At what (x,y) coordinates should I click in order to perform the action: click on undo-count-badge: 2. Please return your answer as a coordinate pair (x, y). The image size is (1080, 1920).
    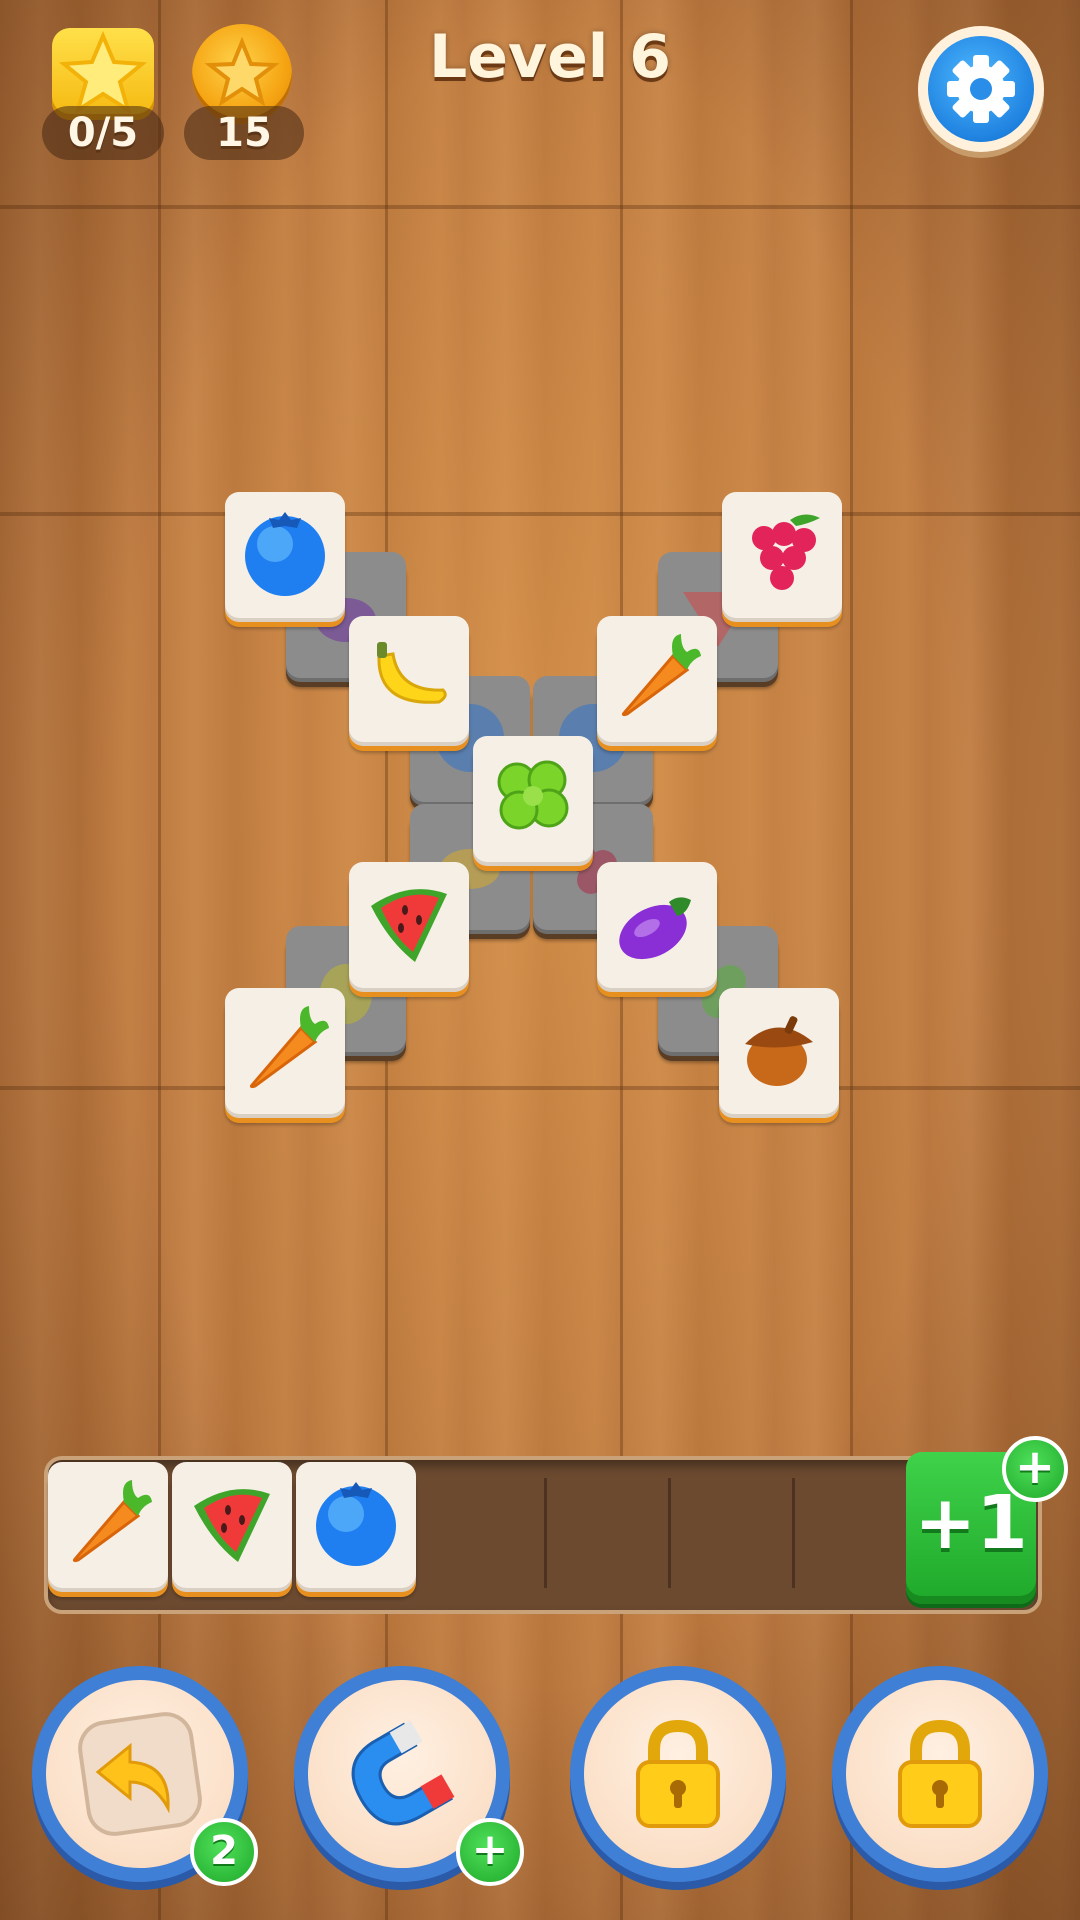
    Looking at the image, I should click on (224, 1852).